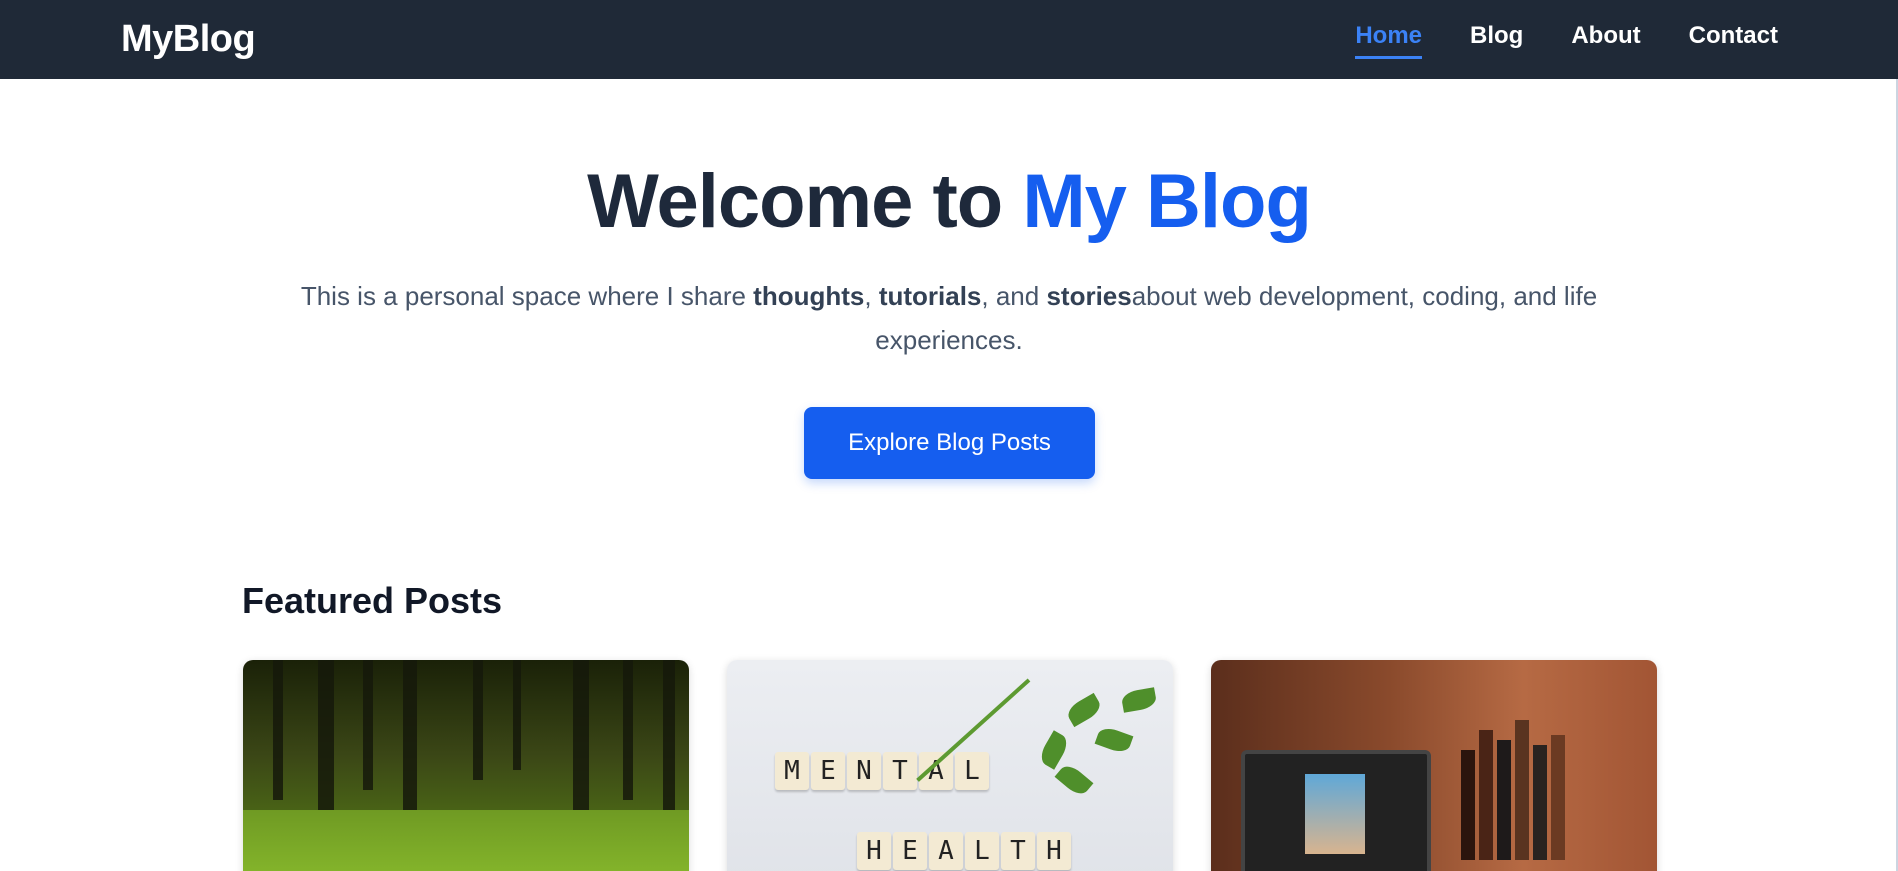 The width and height of the screenshot is (1898, 871). I want to click on laptop-image, so click(1336, 810).